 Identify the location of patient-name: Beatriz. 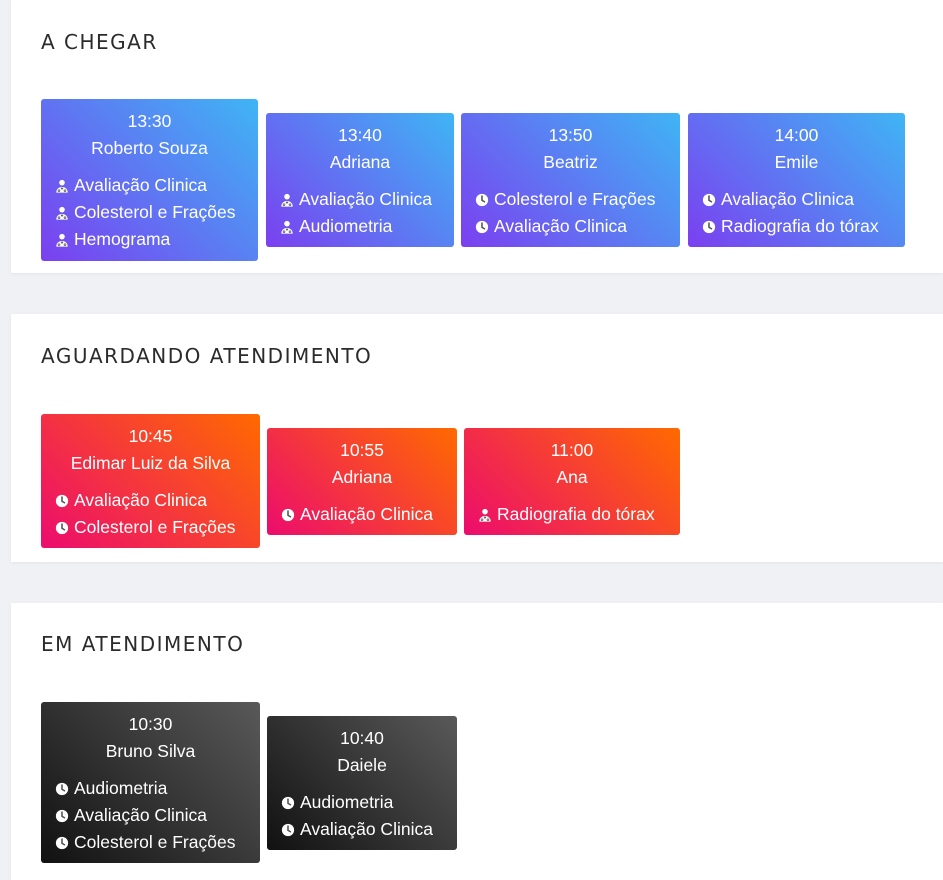
(570, 162).